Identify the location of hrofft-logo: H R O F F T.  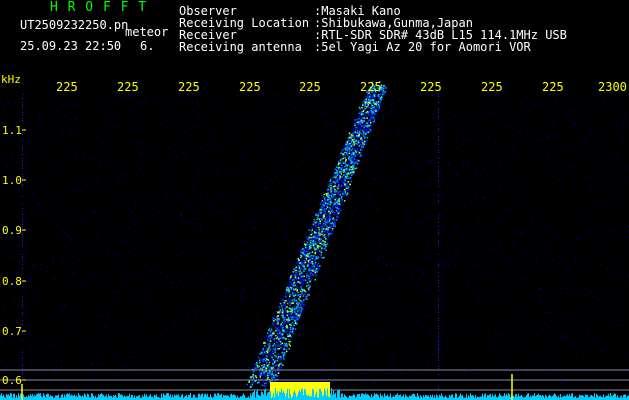
(99, 7).